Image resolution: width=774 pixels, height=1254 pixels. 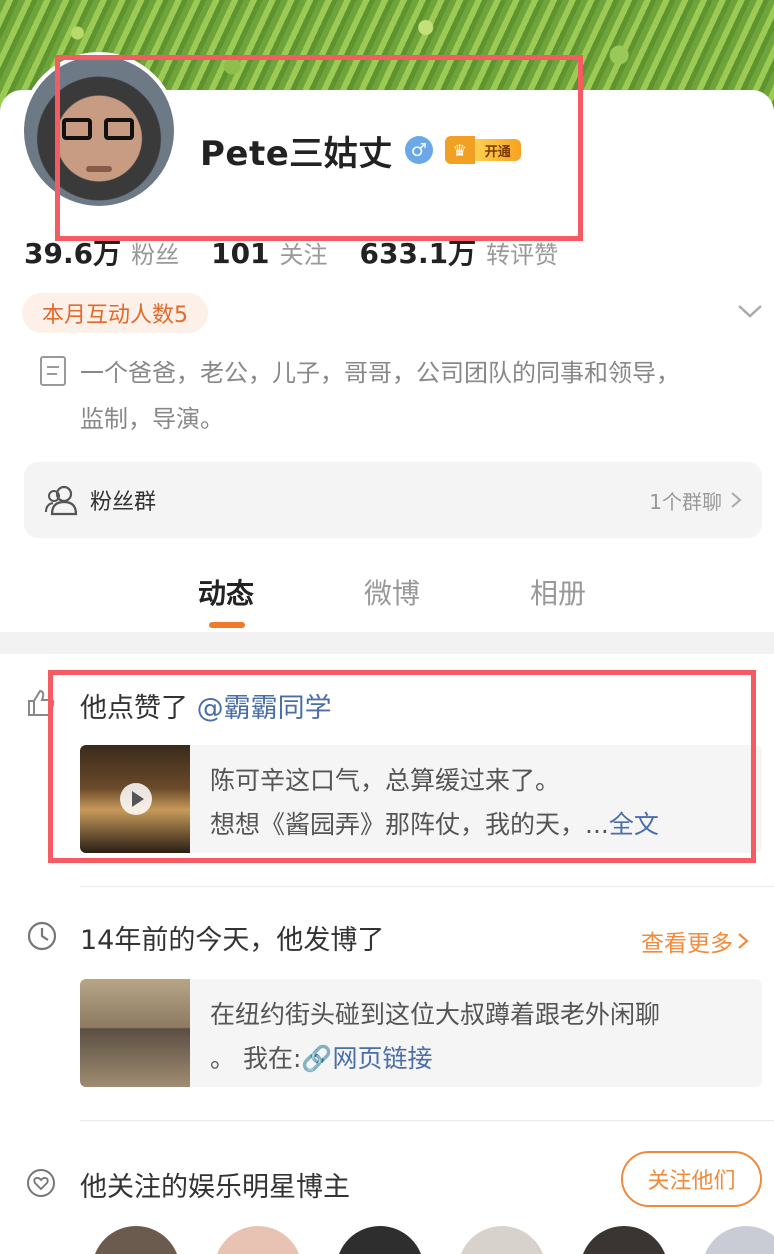 I want to click on liked-post-text: 陈可辛这口气，总算缓过来了。 想想《酱园弄》那阵仗，我的天，...全文, so click(x=424, y=799).